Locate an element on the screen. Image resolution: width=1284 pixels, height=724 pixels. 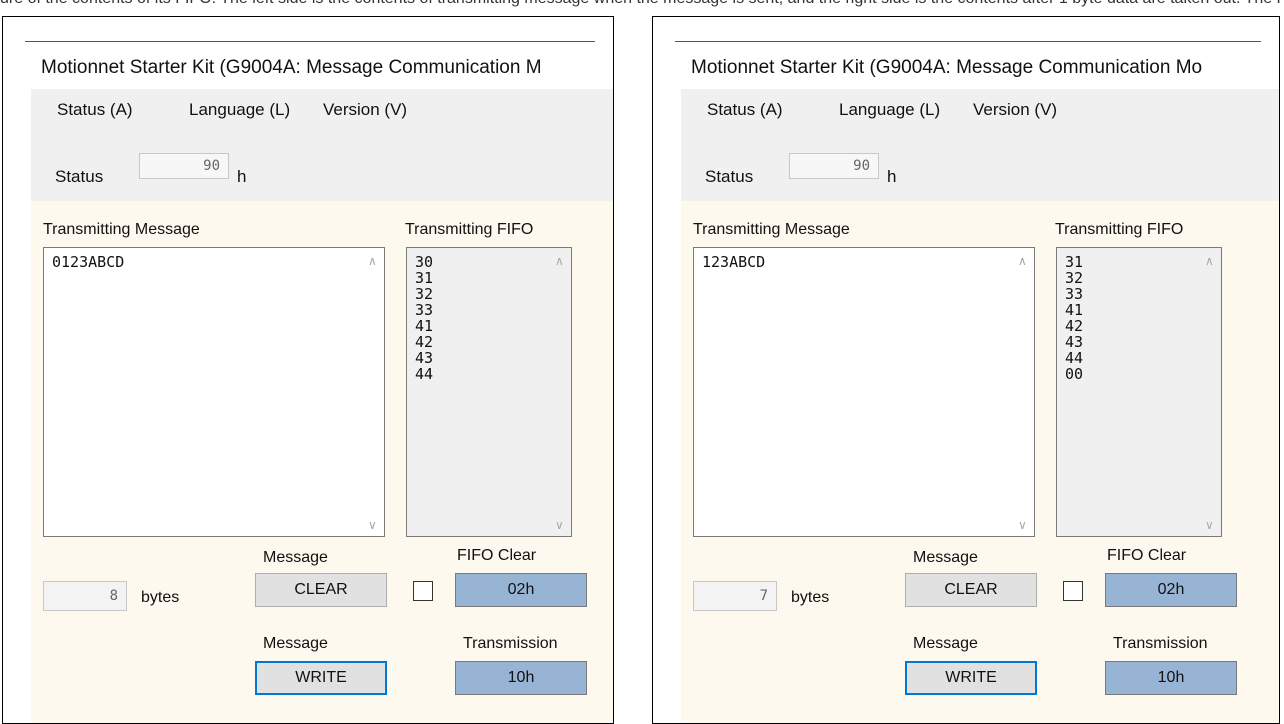
transmitting-fifo-list: 30 31 32 33 41 42 43 44 ∧ ∨ is located at coordinates (489, 392).